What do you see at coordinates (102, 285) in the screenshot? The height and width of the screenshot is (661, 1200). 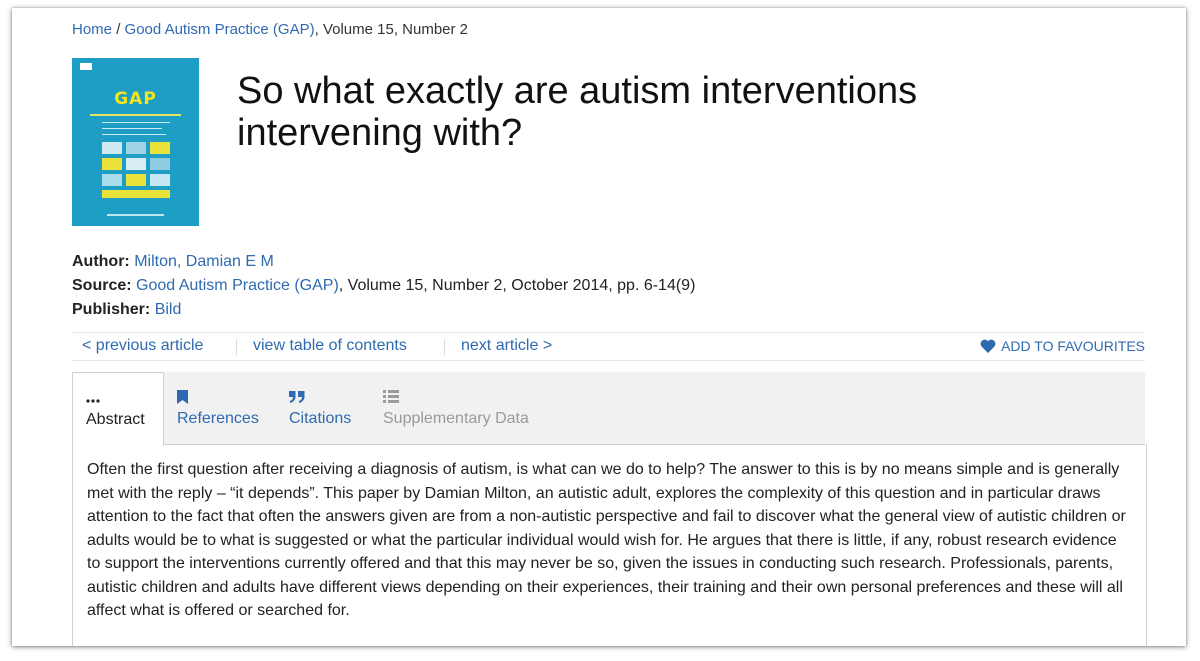 I see `source-label: Source:` at bounding box center [102, 285].